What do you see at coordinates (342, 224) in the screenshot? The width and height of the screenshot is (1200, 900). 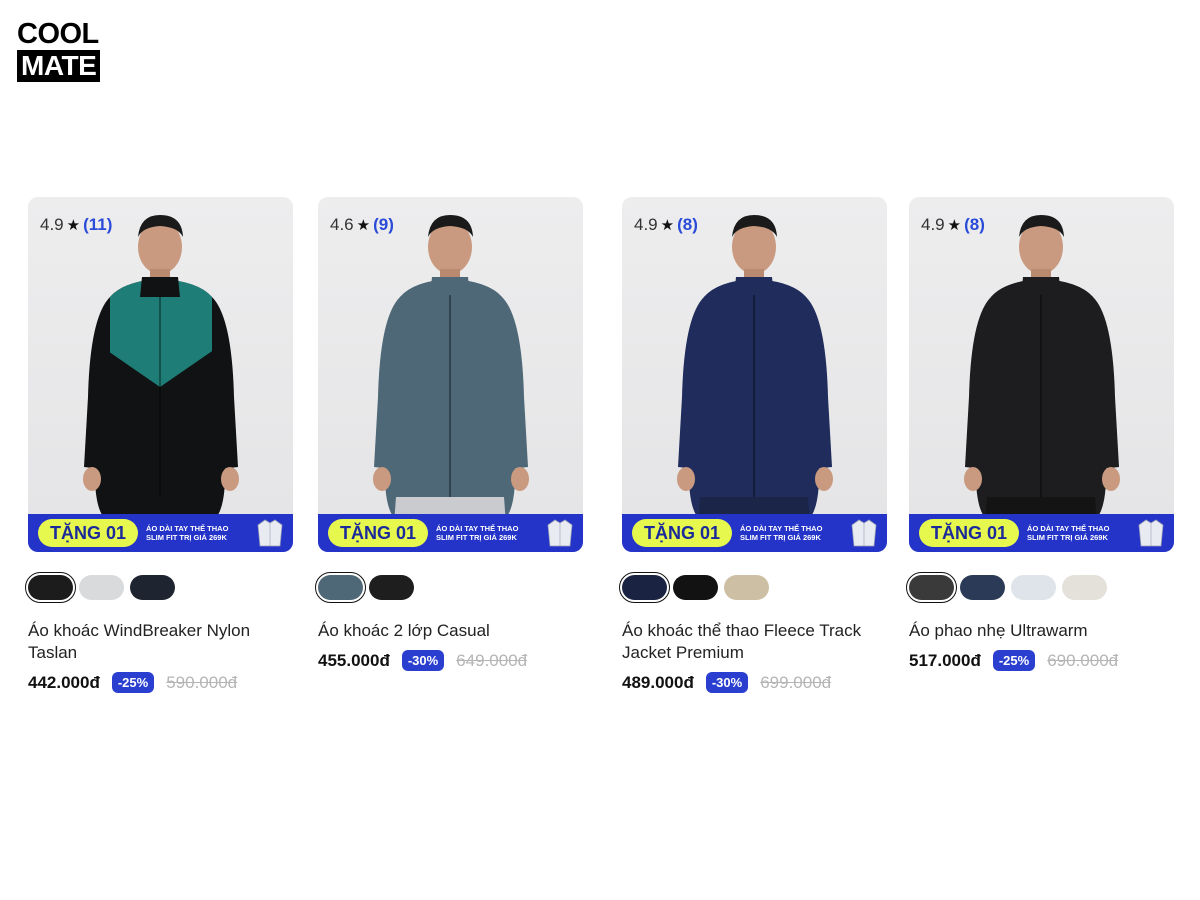 I see `rating-value: 4.6` at bounding box center [342, 224].